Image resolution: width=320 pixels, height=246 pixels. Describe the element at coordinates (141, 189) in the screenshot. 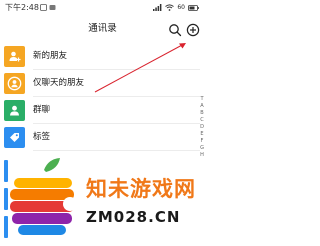

I see `watermark-title: 知未游戏网` at that location.